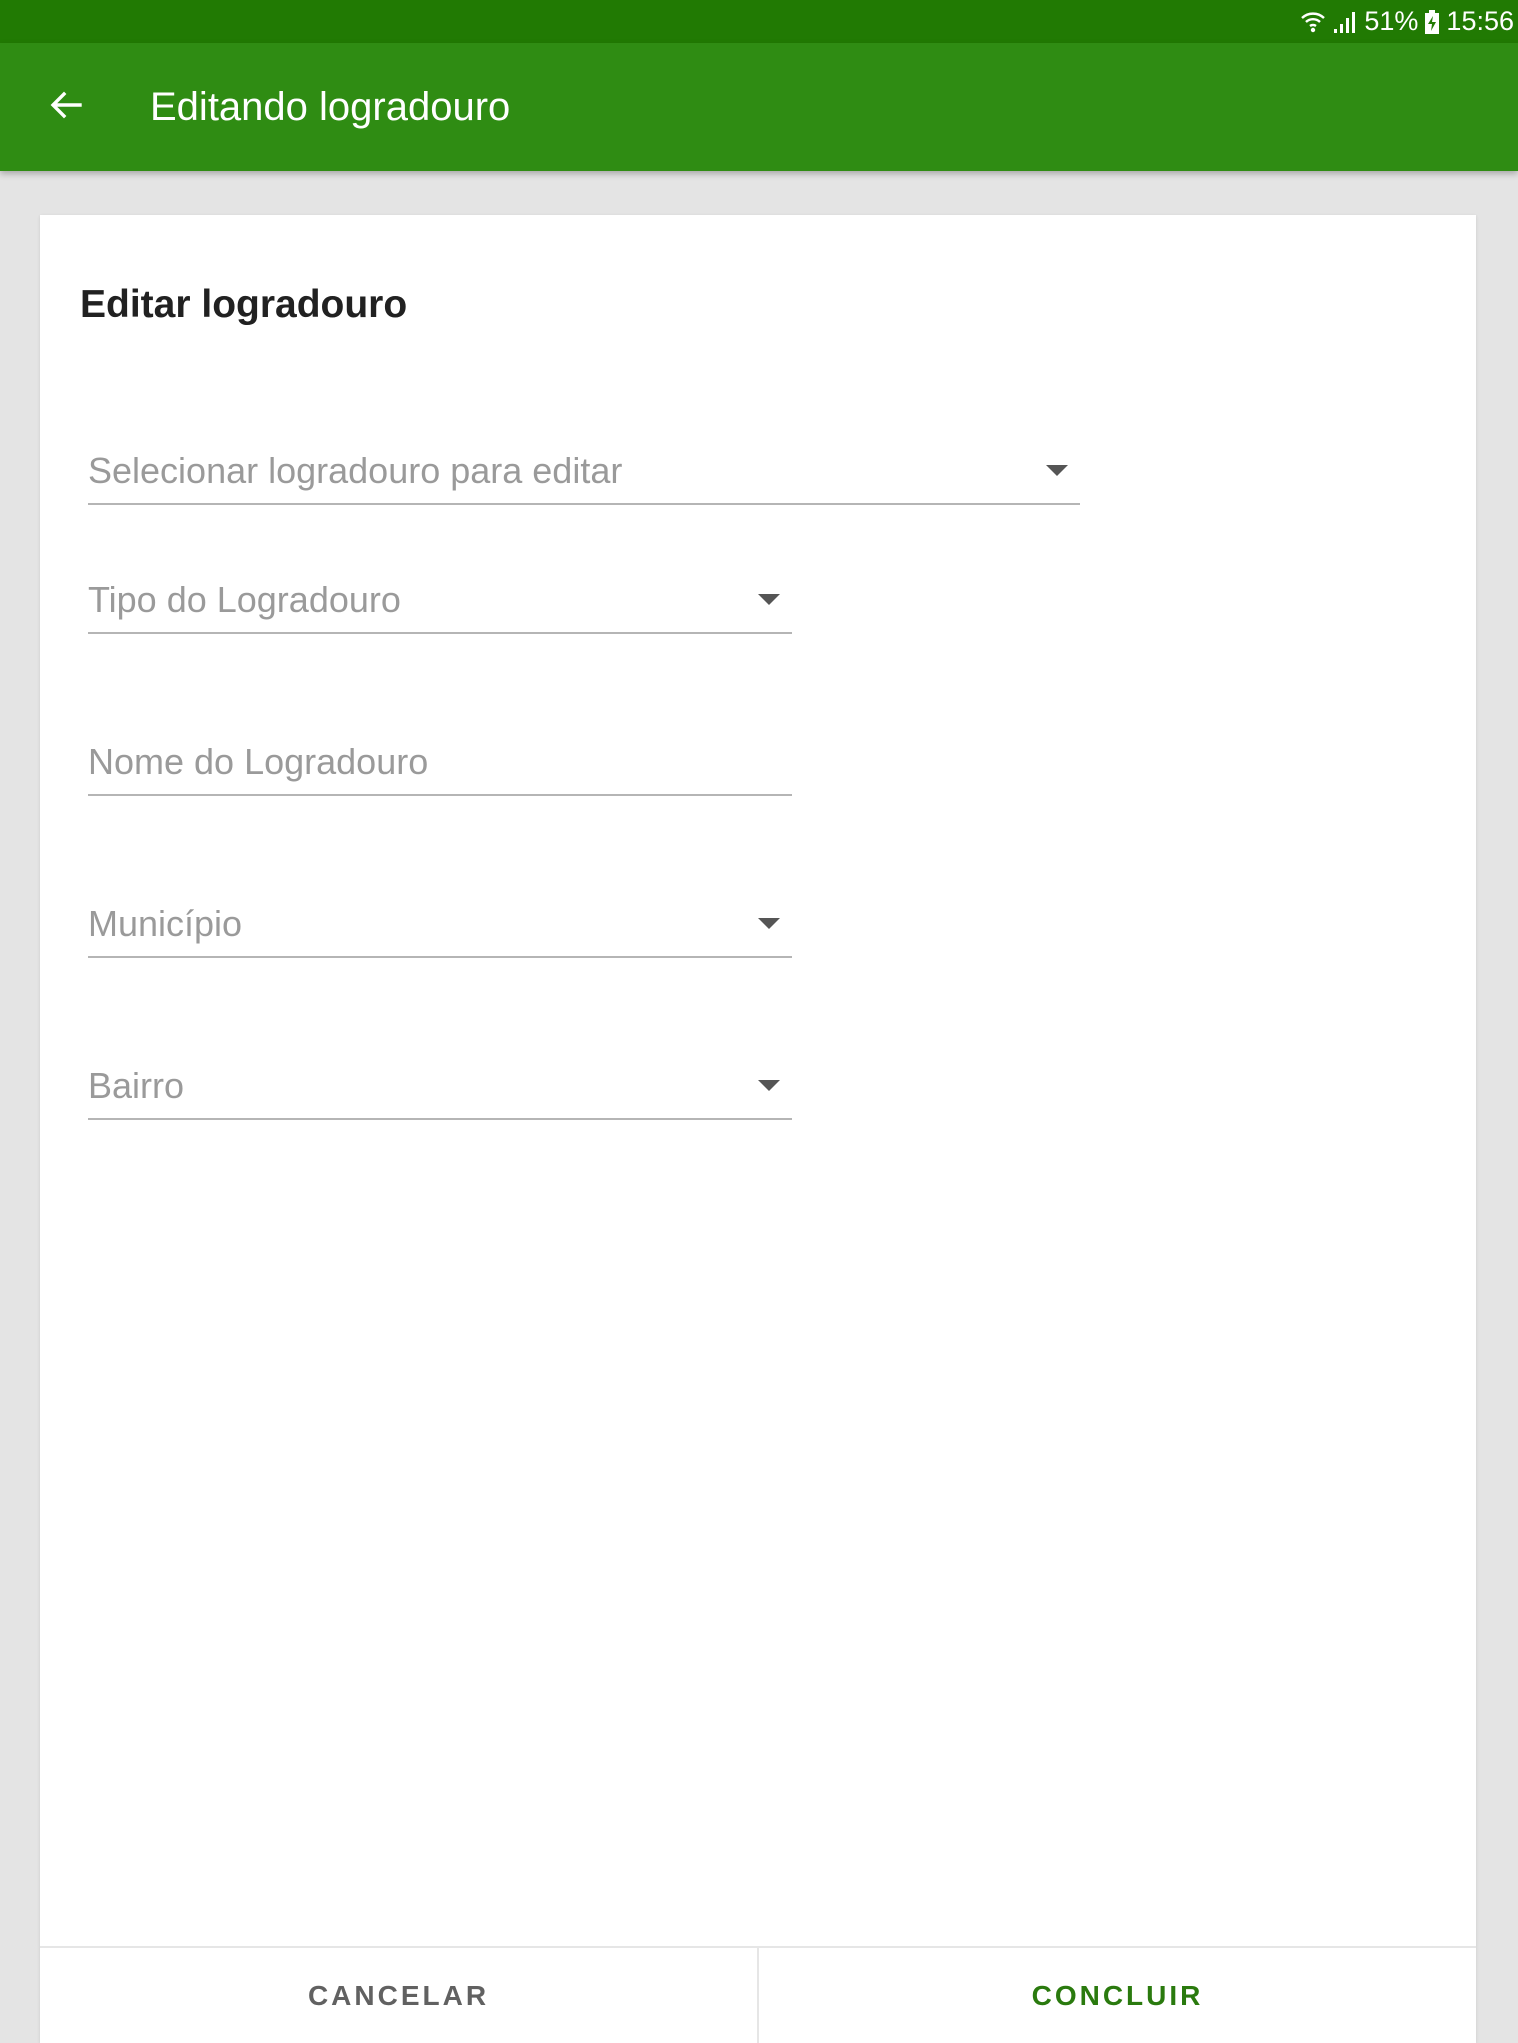 This screenshot has width=1518, height=2043. I want to click on select-logradouro-dropdown: Selecionar logradouro para editar, so click(584, 477).